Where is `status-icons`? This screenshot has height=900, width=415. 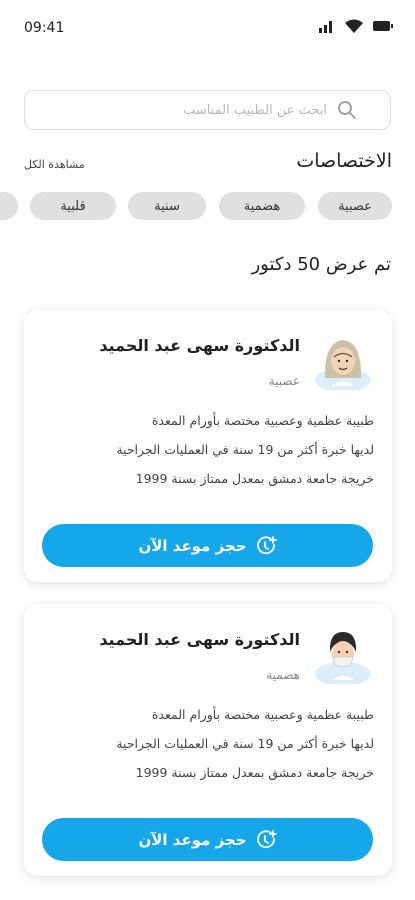 status-icons is located at coordinates (356, 26).